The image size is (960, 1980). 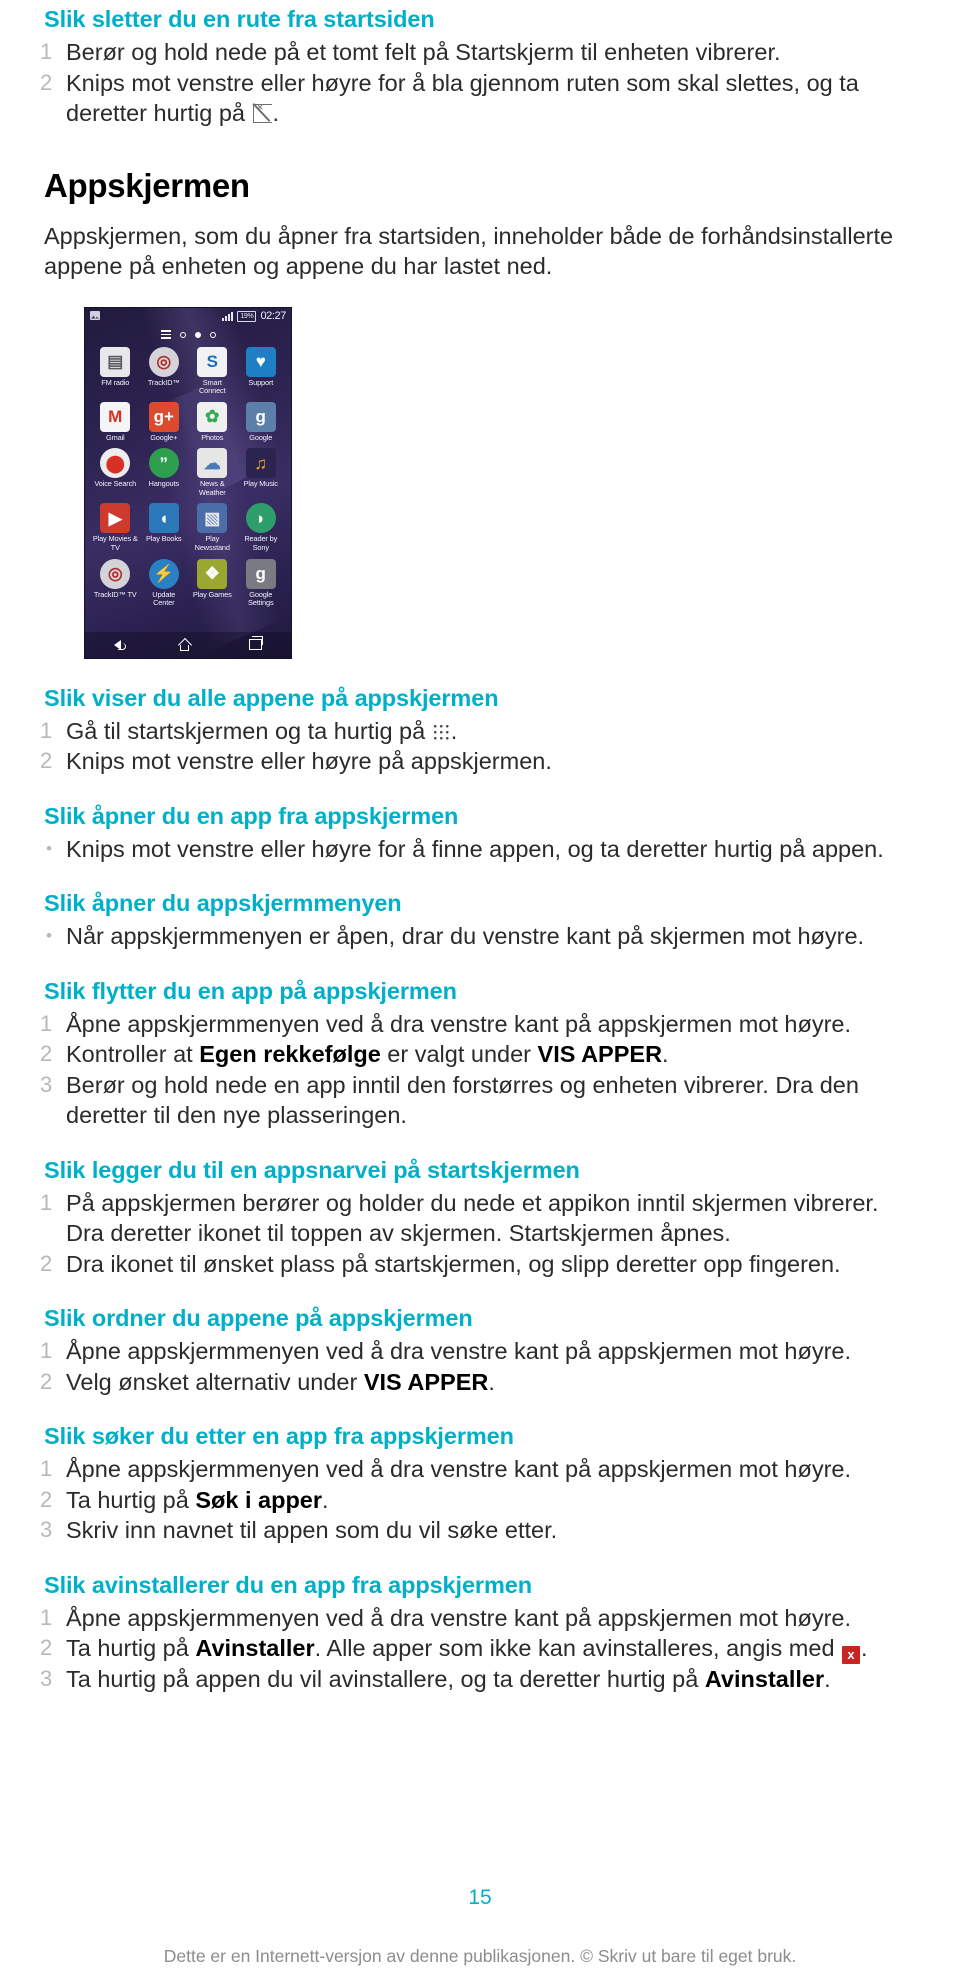 What do you see at coordinates (212, 518) in the screenshot?
I see `app-icon: ▧` at bounding box center [212, 518].